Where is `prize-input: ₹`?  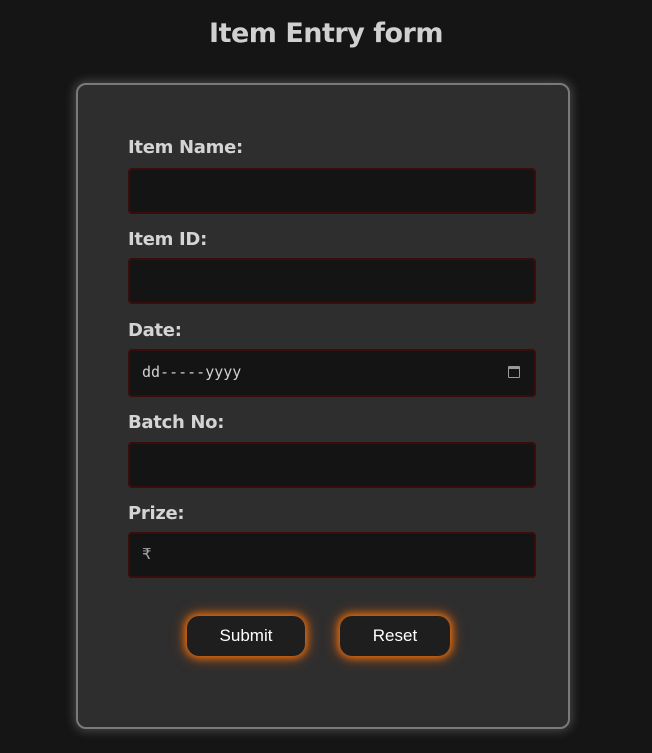
prize-input: ₹ is located at coordinates (332, 555).